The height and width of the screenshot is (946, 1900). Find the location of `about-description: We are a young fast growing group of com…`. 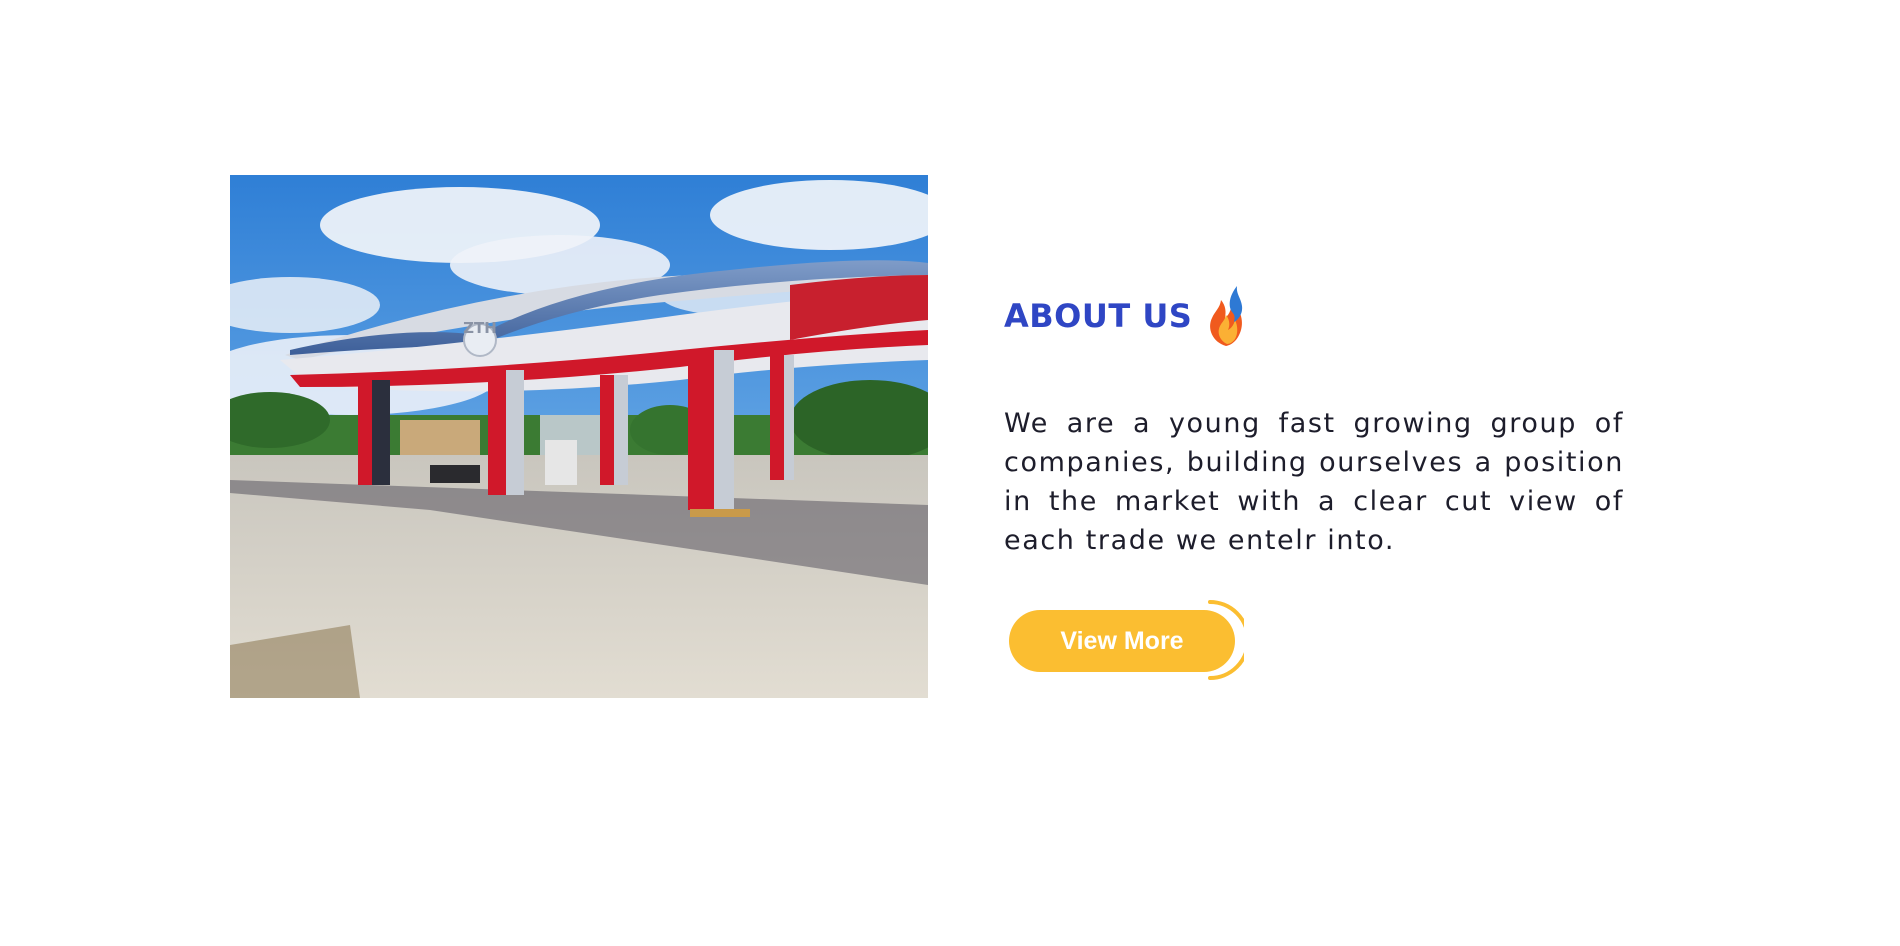

about-description: We are a young fast growing group of com… is located at coordinates (1314, 482).